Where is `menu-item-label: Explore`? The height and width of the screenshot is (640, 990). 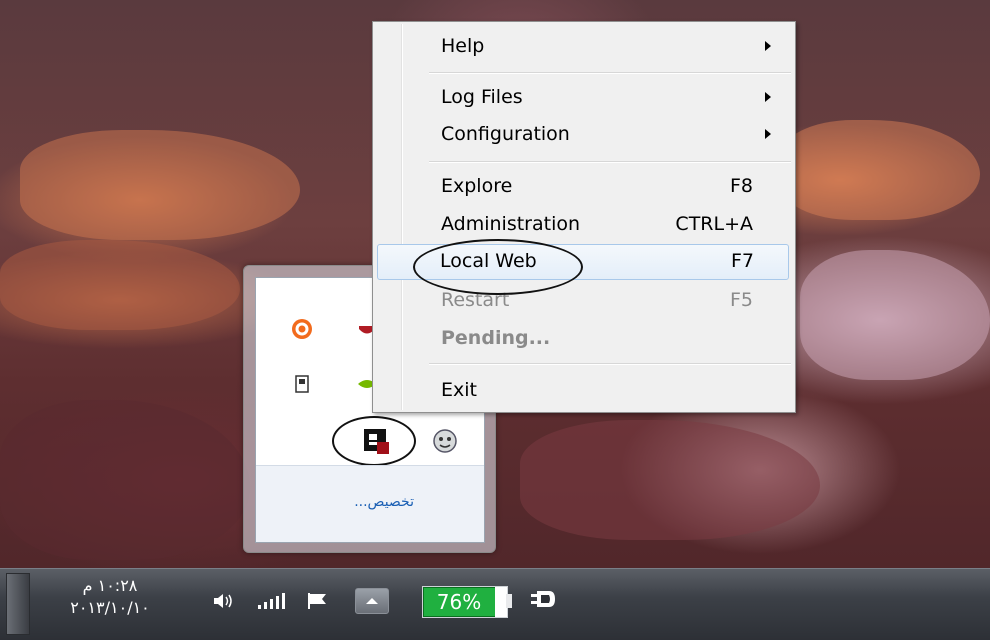 menu-item-label: Explore is located at coordinates (477, 186).